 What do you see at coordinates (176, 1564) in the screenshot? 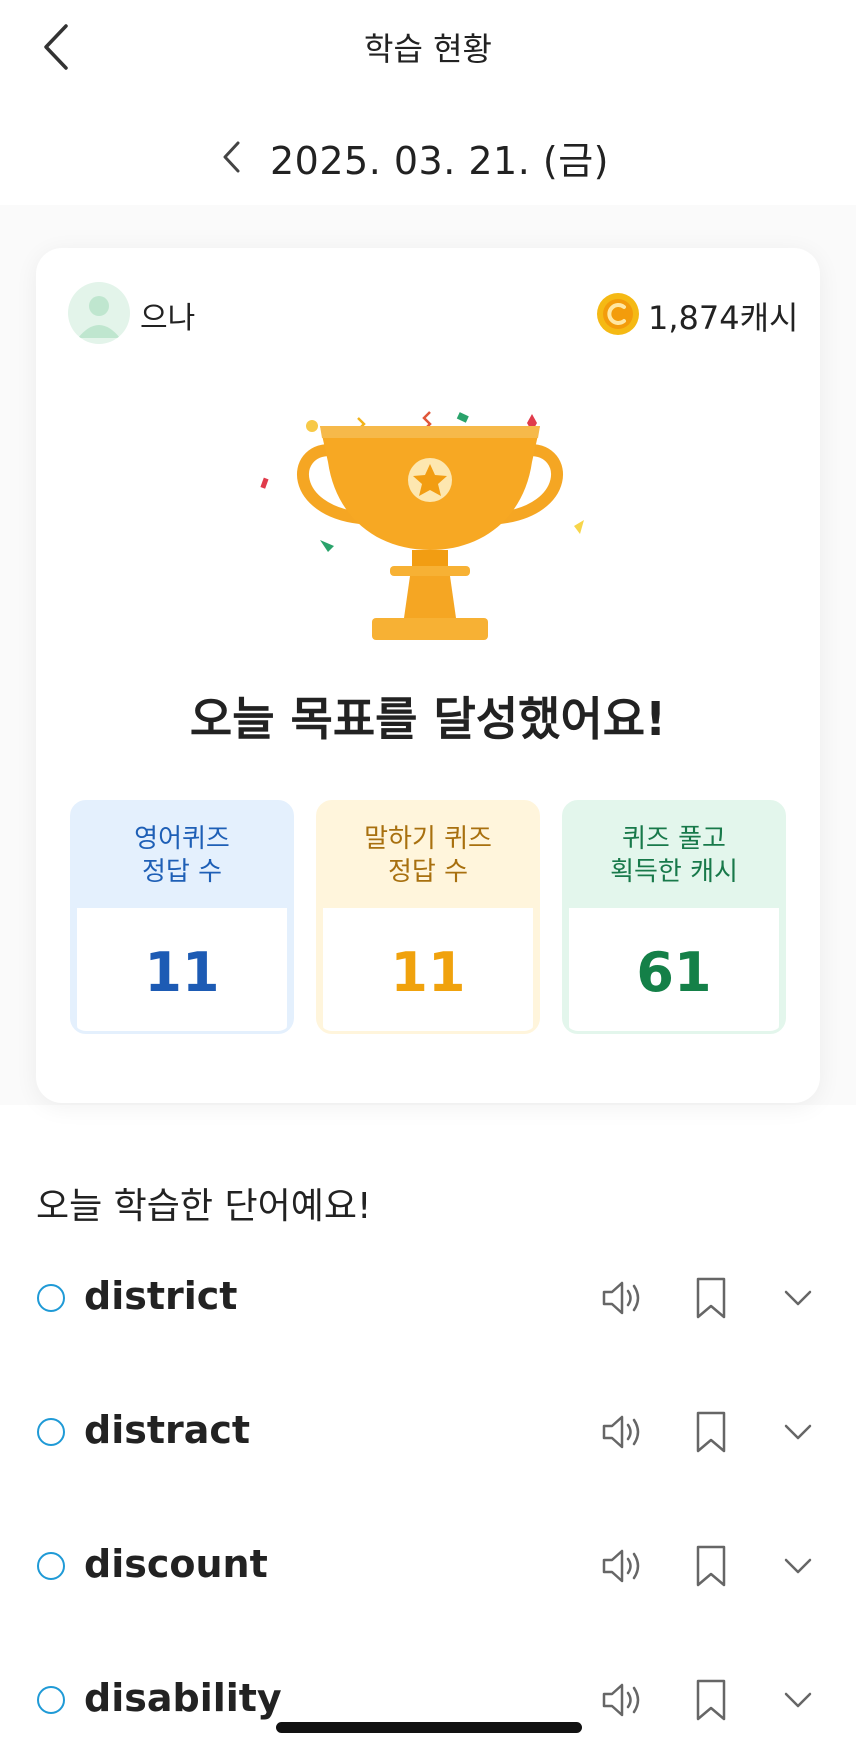
I see `word-text: discount` at bounding box center [176, 1564].